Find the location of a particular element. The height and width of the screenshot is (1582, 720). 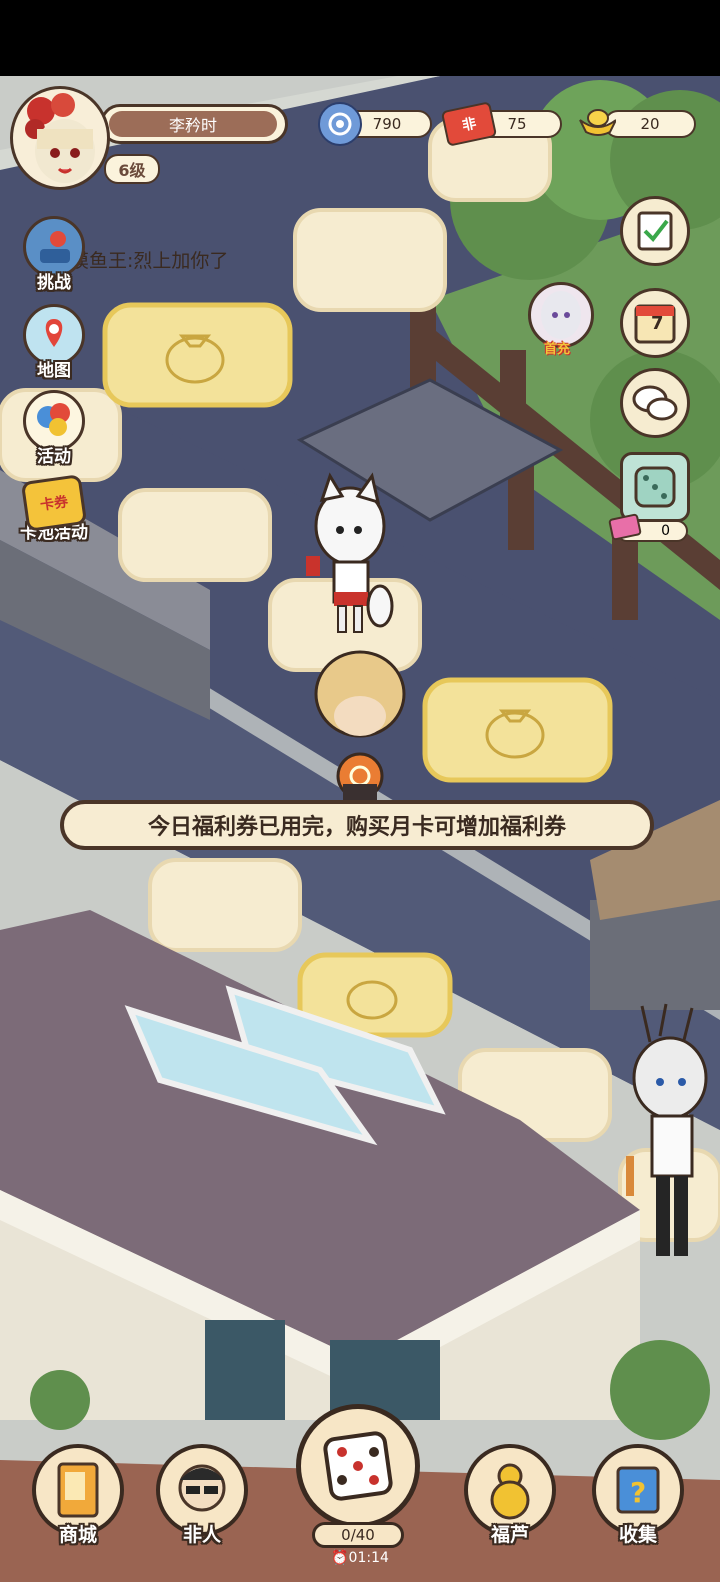

calendar-button: 7 is located at coordinates (655, 323).